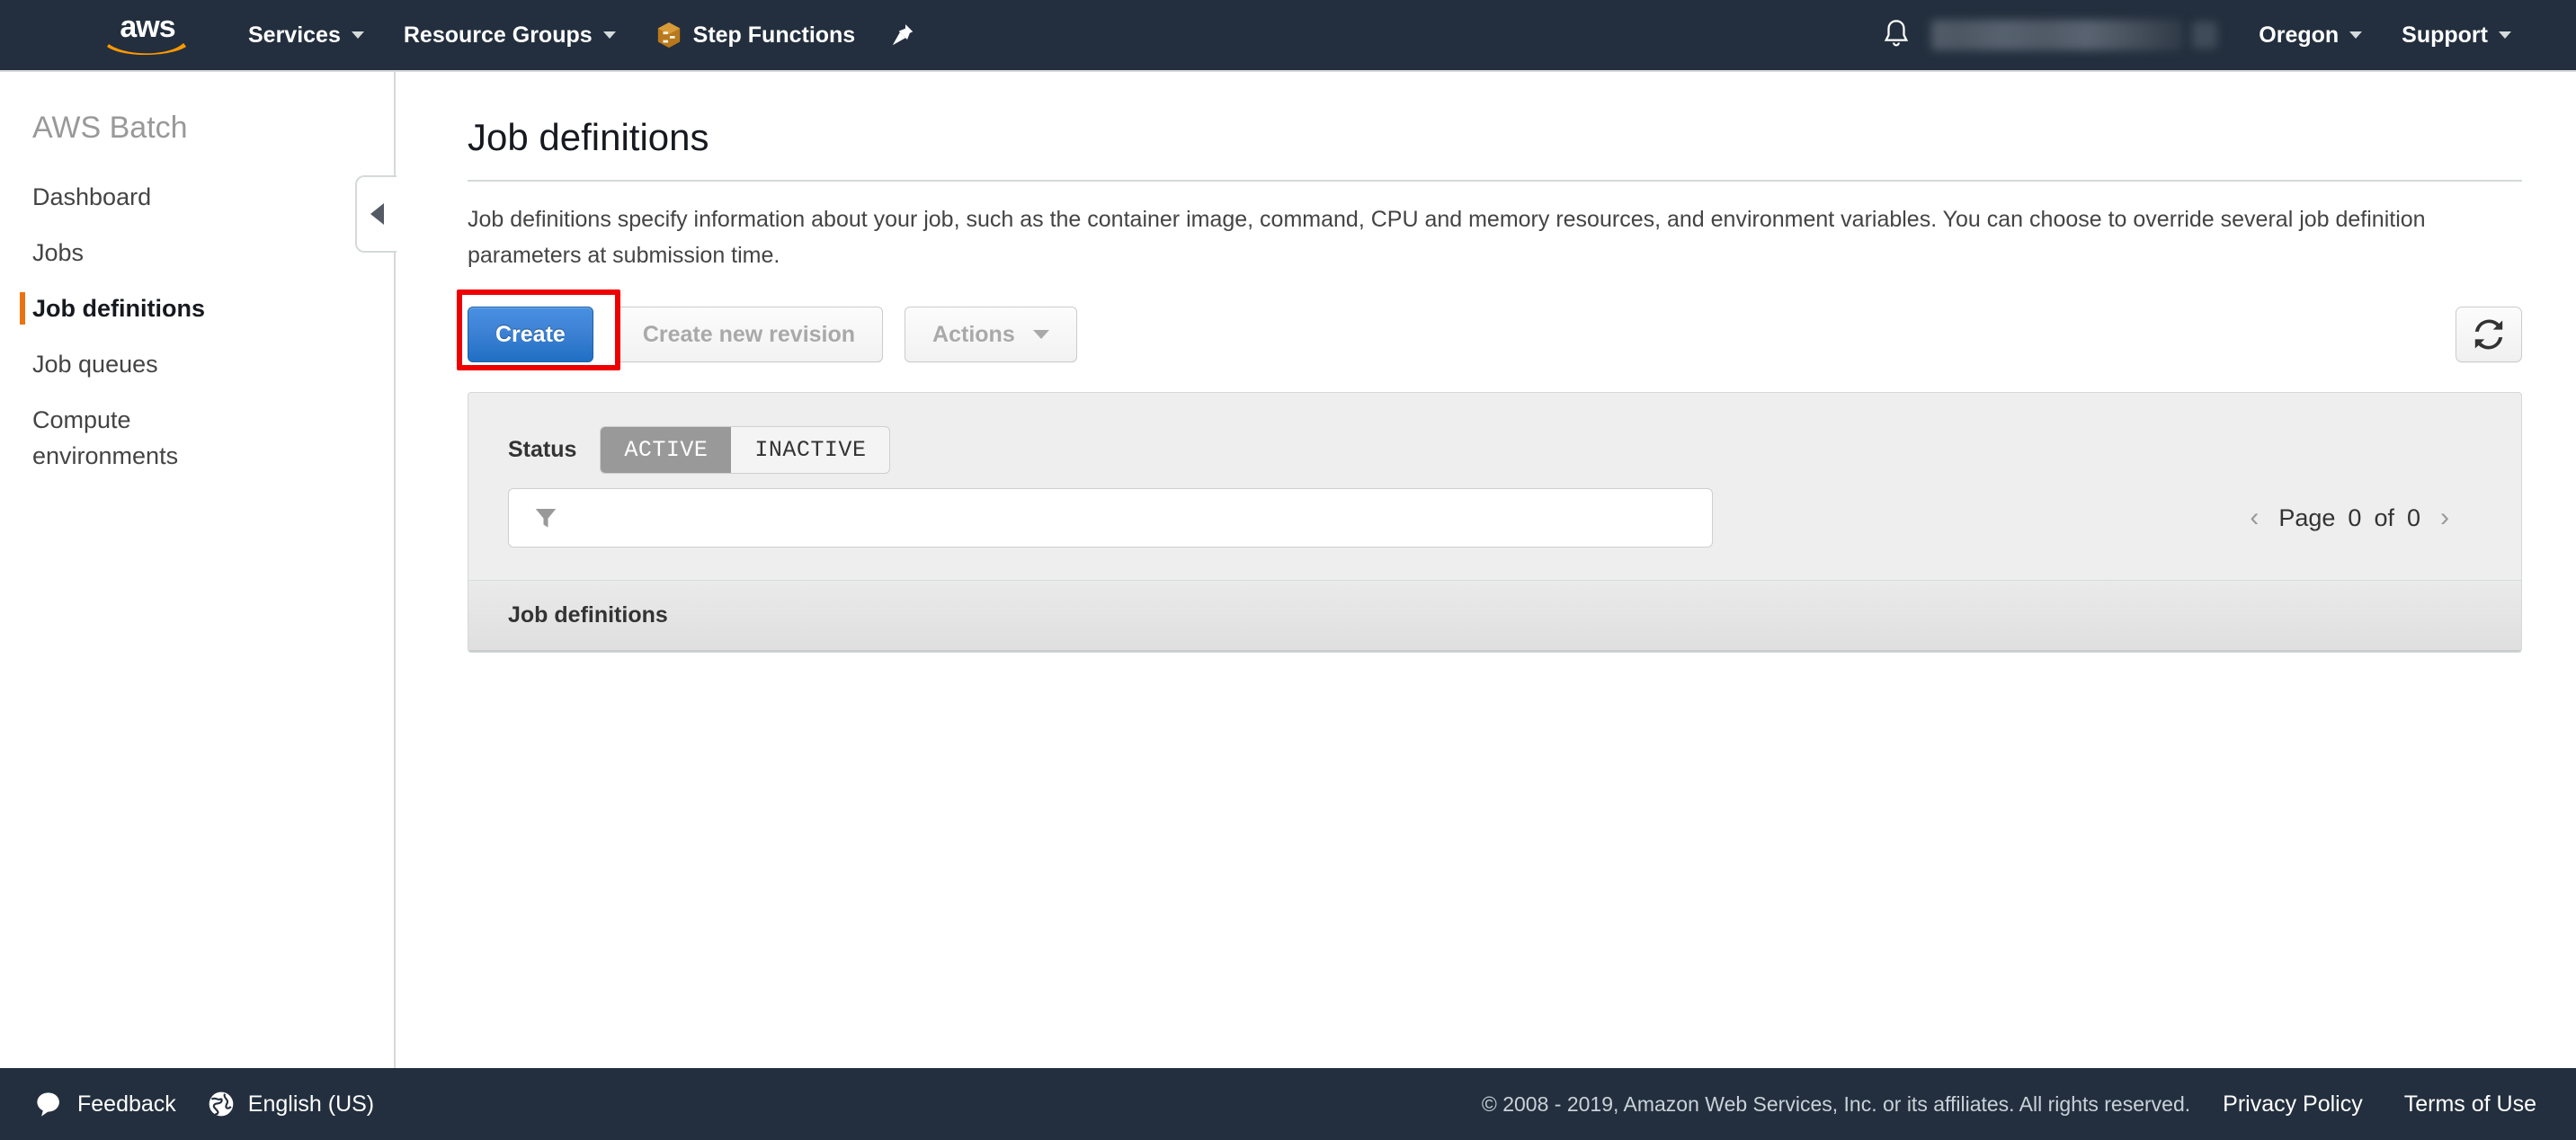 This screenshot has width=2576, height=1140. What do you see at coordinates (1490, 329) in the screenshot?
I see `action-toolbar: Create Create new revision Actions` at bounding box center [1490, 329].